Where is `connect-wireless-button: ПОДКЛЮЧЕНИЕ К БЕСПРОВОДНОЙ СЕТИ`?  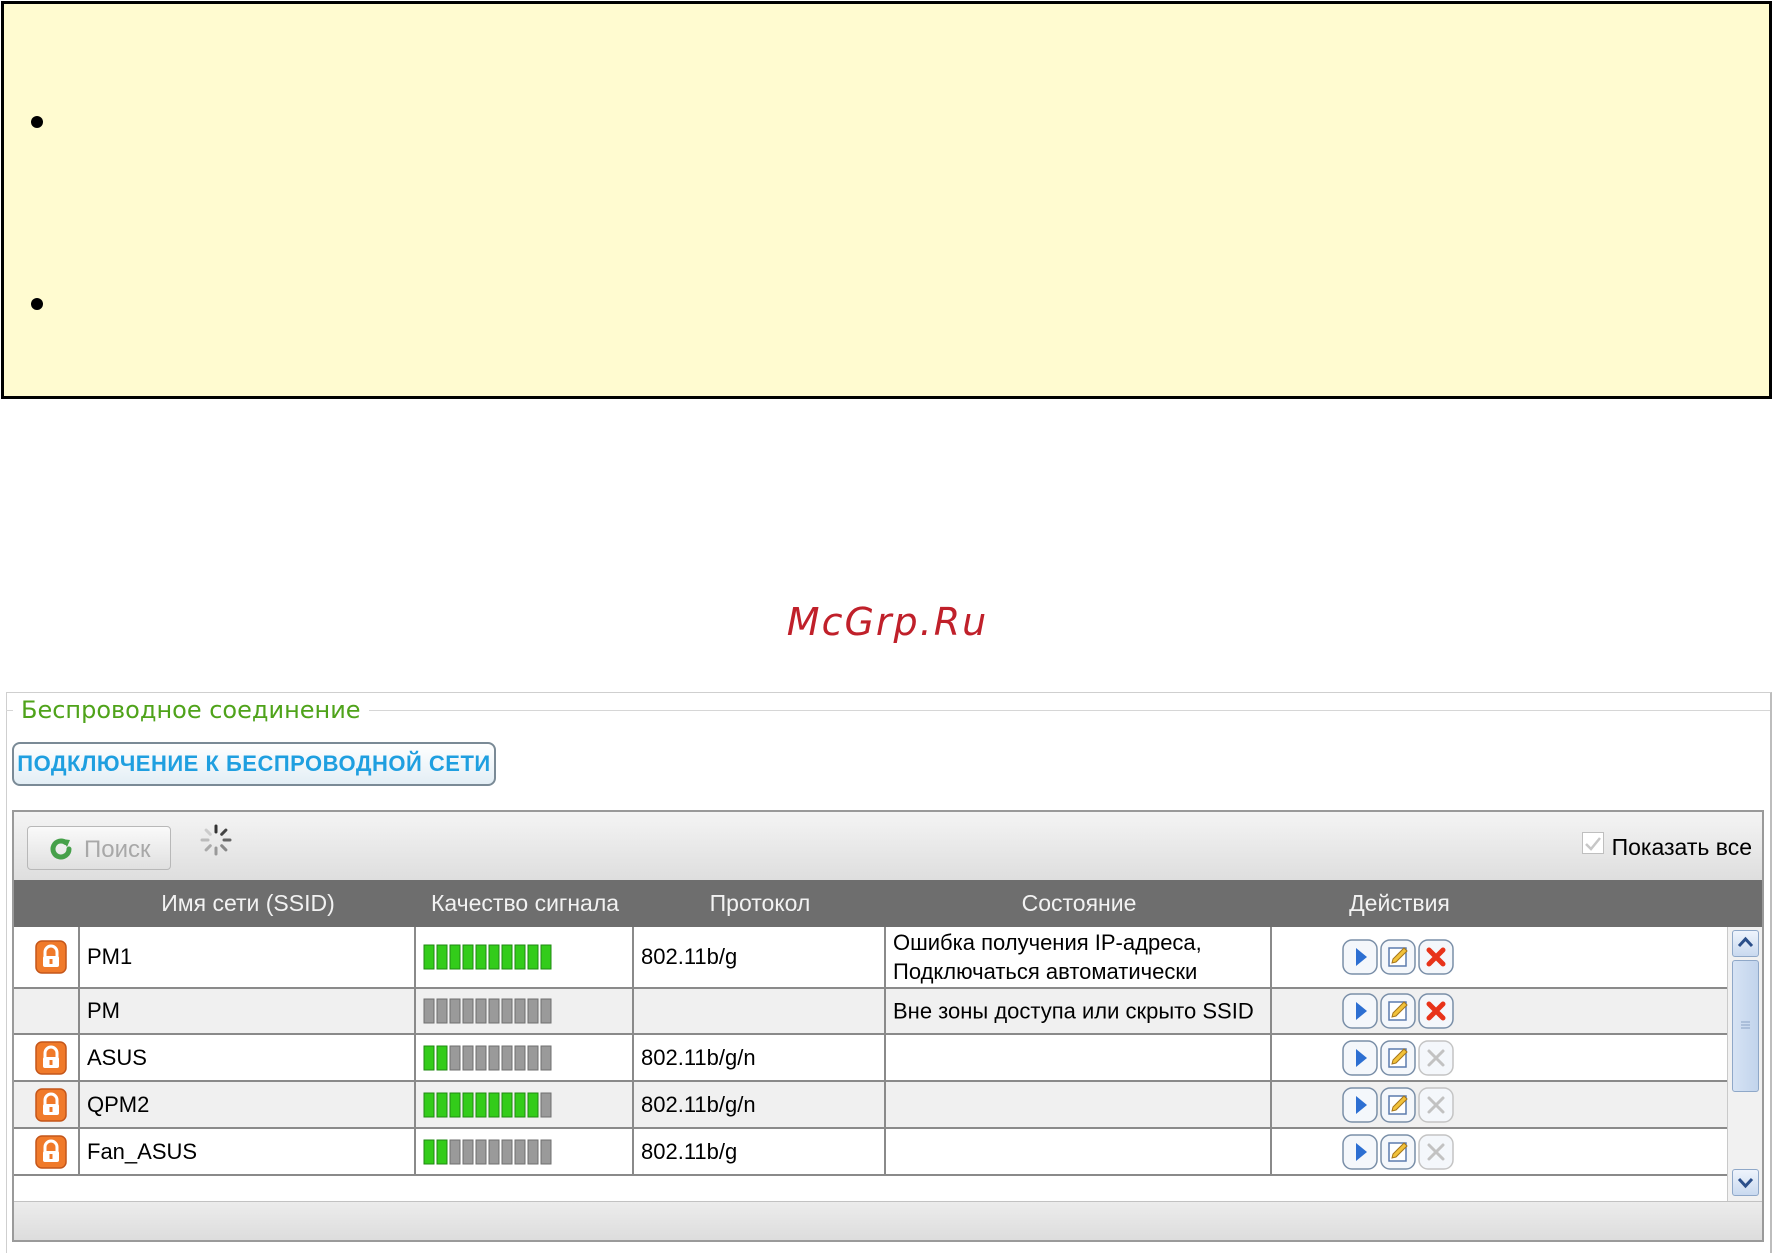 connect-wireless-button: ПОДКЛЮЧЕНИЕ К БЕСПРОВОДНОЙ СЕТИ is located at coordinates (254, 764).